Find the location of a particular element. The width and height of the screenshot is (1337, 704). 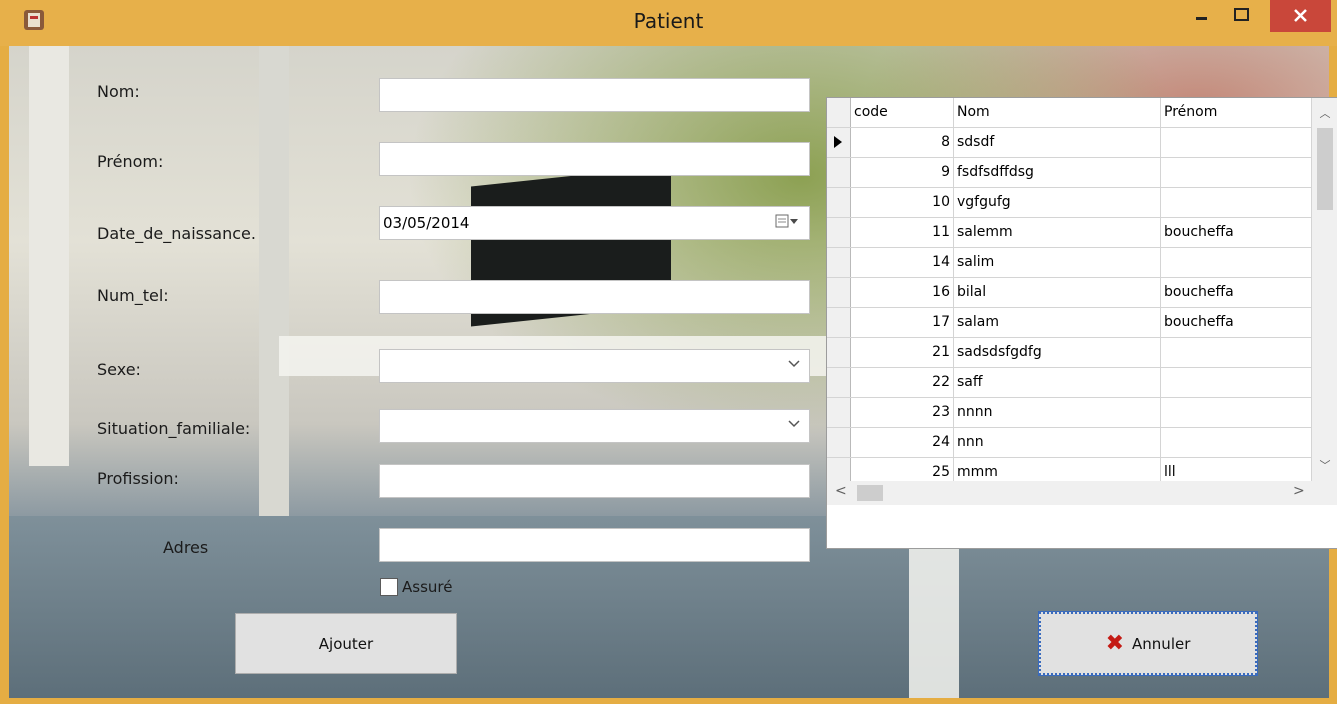

cell-nom: nnn is located at coordinates (1057, 442).